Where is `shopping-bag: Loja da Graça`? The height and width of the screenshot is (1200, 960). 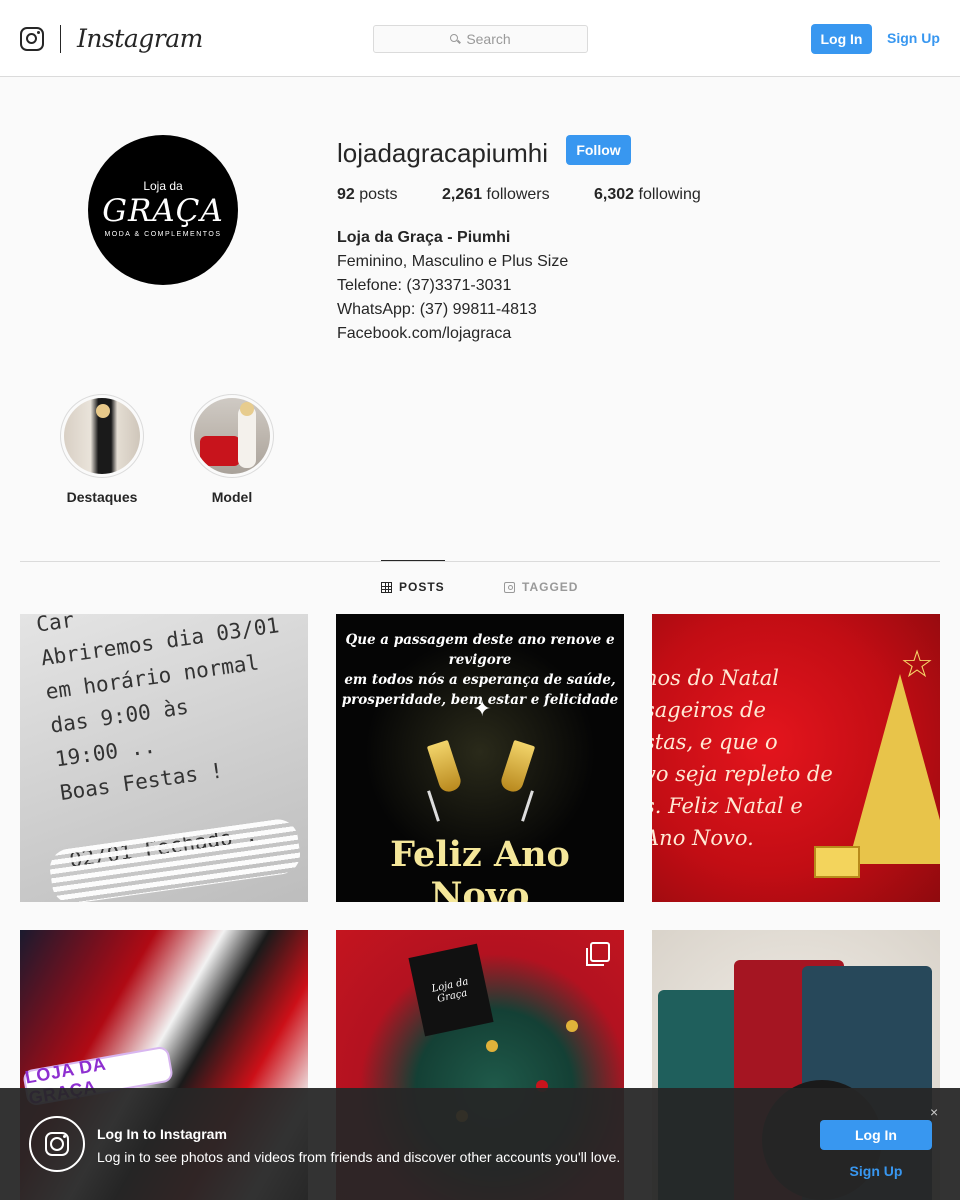
shopping-bag: Loja da Graça is located at coordinates (451, 990).